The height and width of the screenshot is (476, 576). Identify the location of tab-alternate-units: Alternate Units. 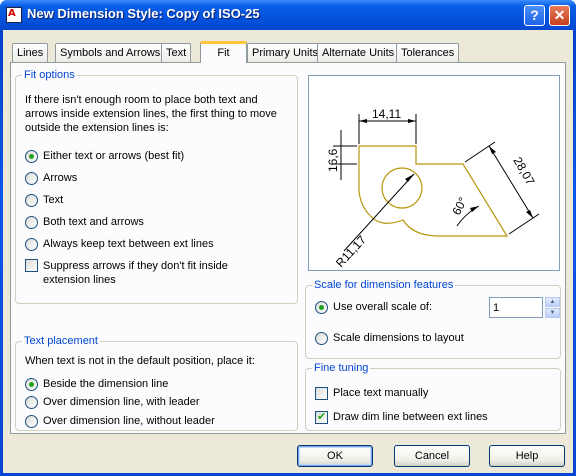
(358, 52).